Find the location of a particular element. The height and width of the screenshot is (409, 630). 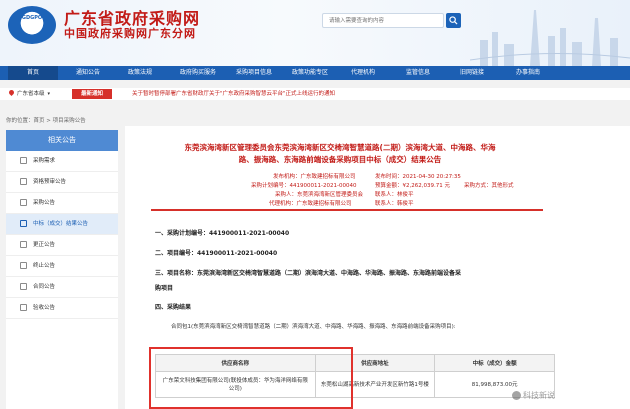

region-selector: 广东省本级 ▾ is located at coordinates (29, 94).